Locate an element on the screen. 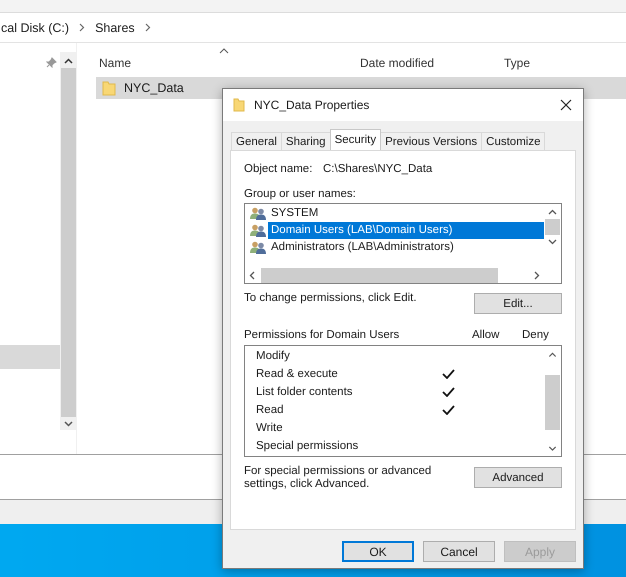 The height and width of the screenshot is (577, 626). section-label: Permissions for Domain Users is located at coordinates (322, 336).